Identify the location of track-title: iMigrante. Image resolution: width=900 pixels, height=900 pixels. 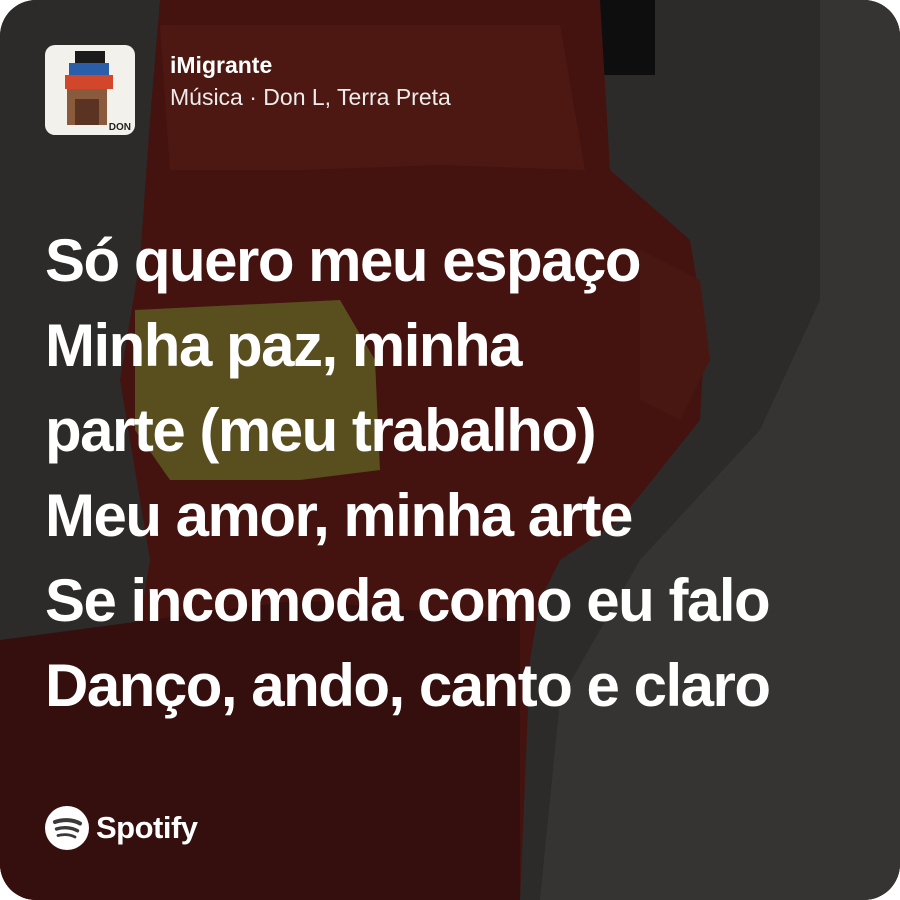
(310, 65).